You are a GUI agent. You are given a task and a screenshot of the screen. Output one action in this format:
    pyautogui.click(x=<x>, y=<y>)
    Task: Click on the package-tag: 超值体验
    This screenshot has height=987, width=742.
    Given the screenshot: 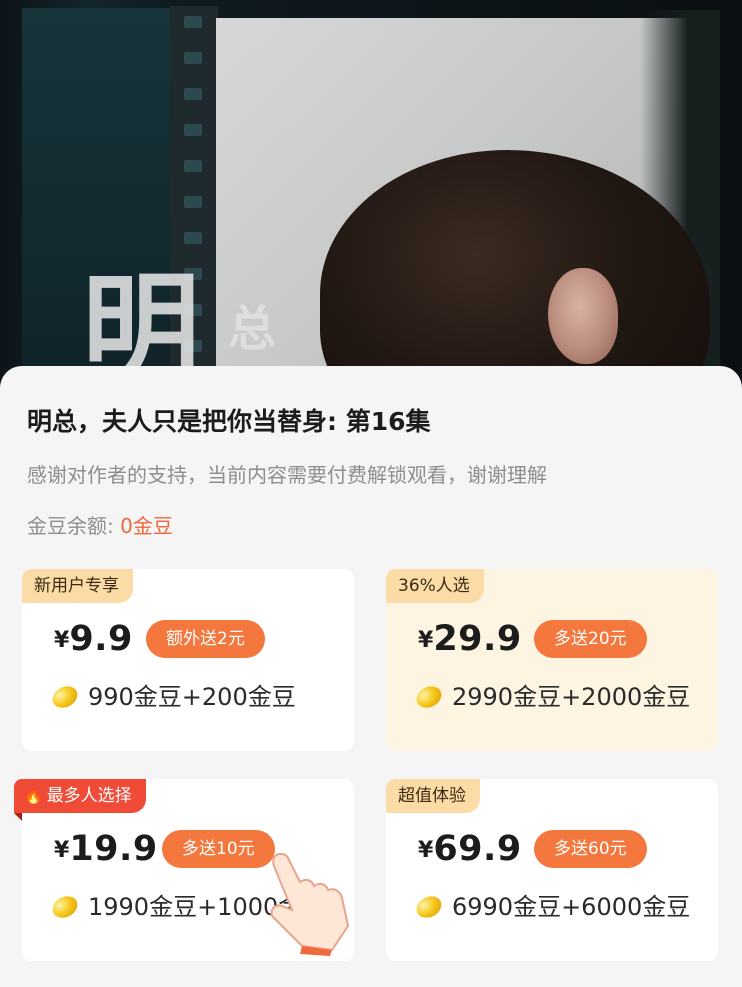 What is the action you would take?
    pyautogui.click(x=433, y=796)
    